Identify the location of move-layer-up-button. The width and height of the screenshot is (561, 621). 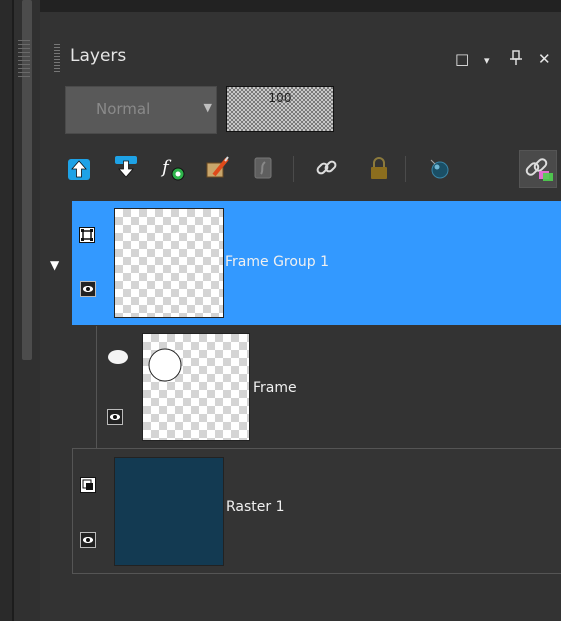
(80, 168).